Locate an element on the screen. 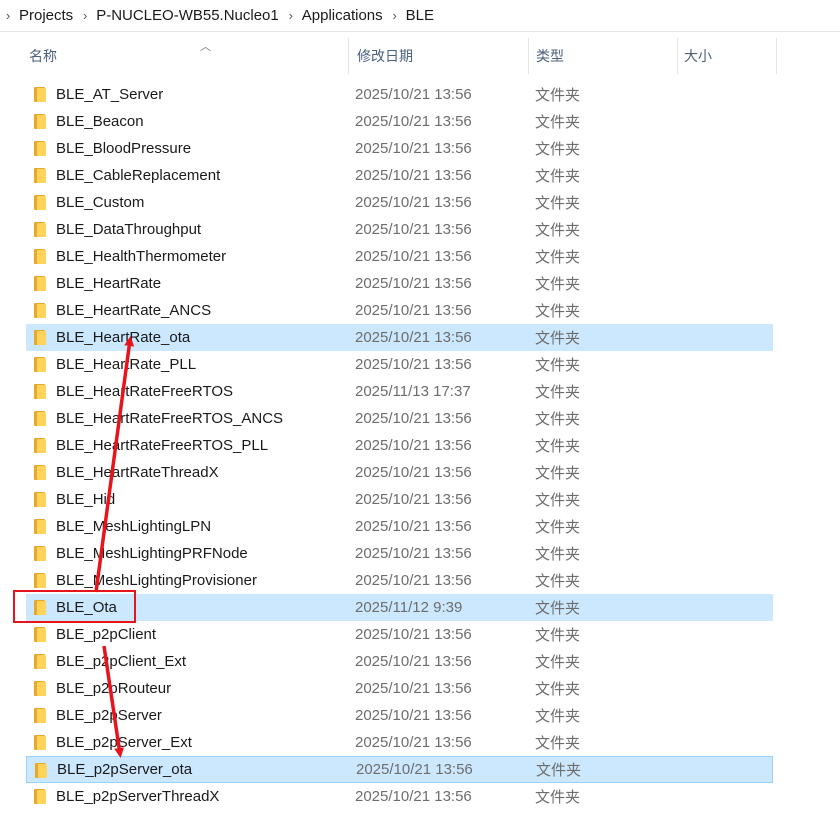  file-name: BLE_BloodPressure is located at coordinates (124, 148).